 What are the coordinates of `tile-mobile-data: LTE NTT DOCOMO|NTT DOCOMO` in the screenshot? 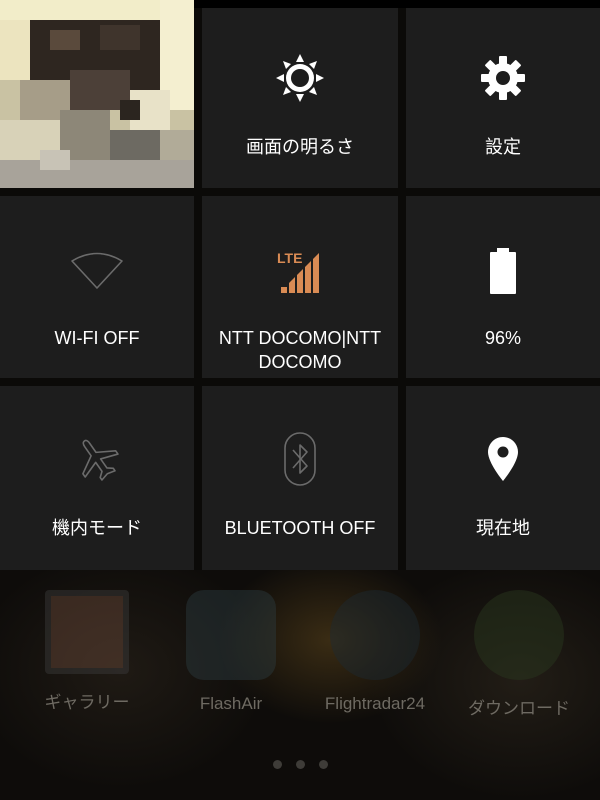 It's located at (300, 287).